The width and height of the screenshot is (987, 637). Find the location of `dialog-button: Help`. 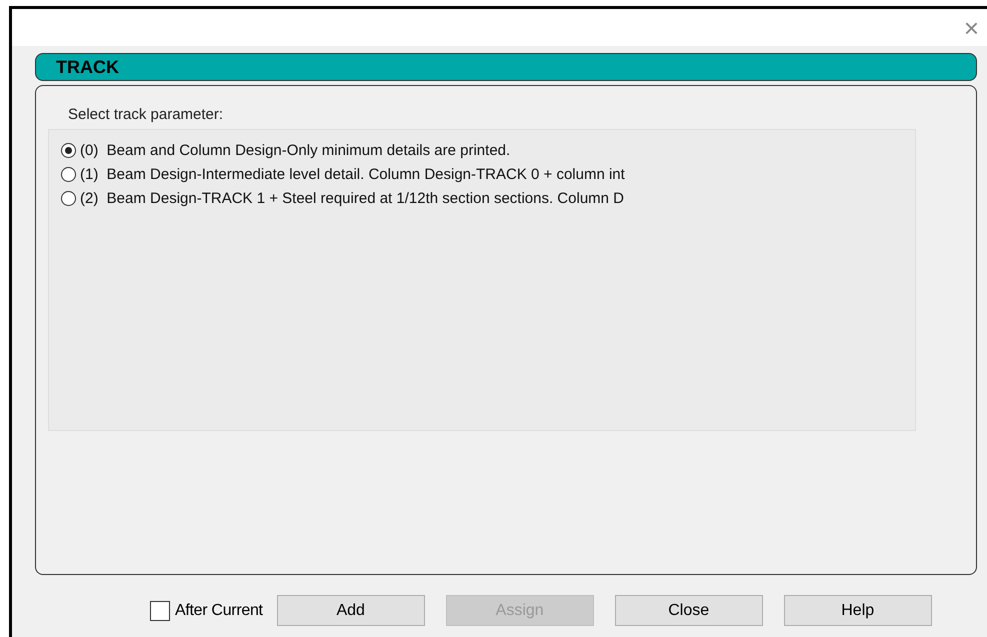

dialog-button: Help is located at coordinates (858, 610).